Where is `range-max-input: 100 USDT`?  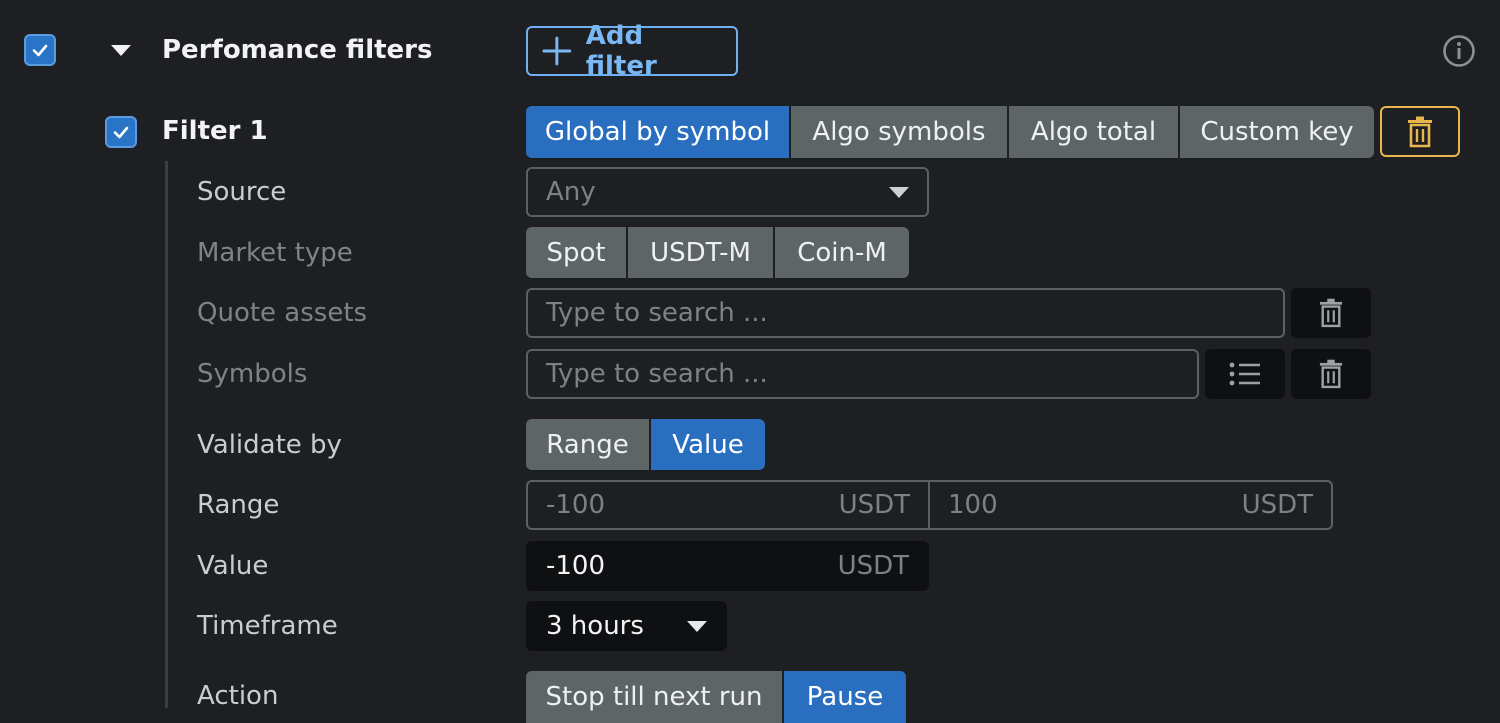 range-max-input: 100 USDT is located at coordinates (1130, 505).